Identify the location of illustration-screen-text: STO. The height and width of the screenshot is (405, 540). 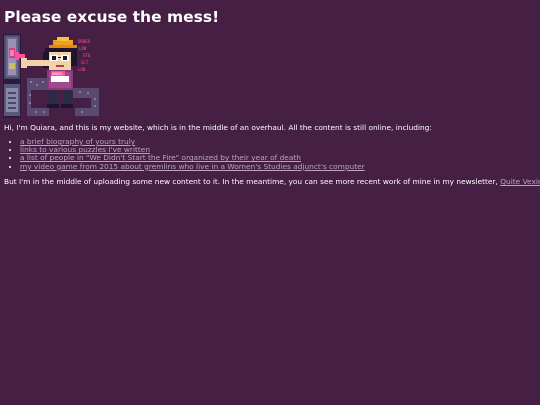
(87, 55).